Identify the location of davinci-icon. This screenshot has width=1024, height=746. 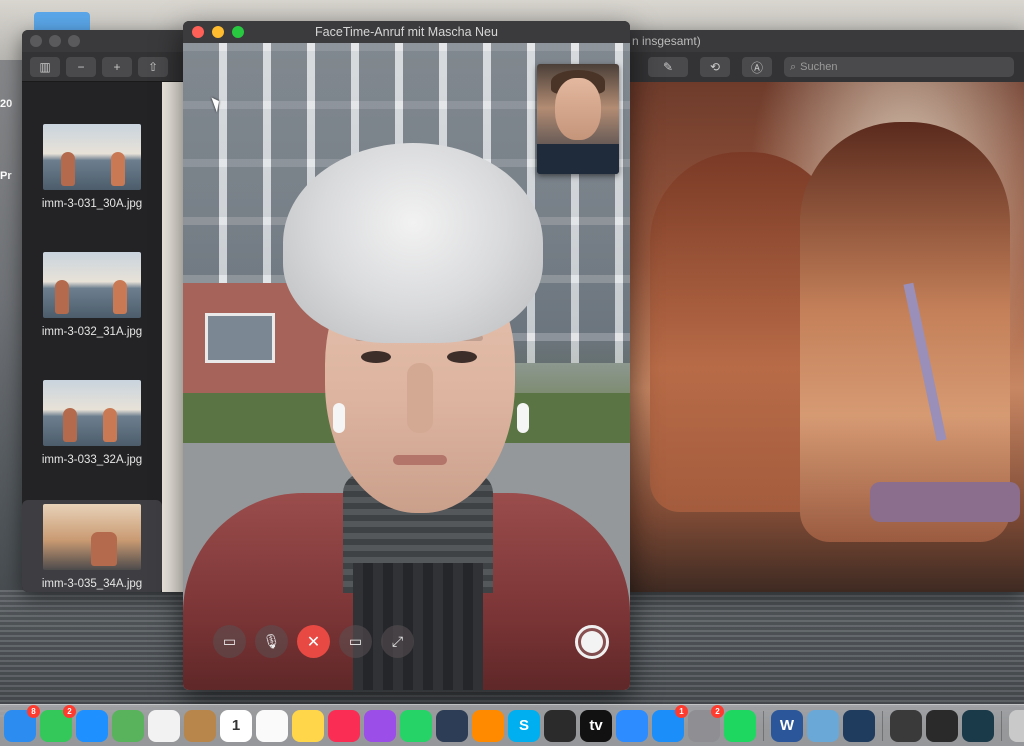
(452, 725).